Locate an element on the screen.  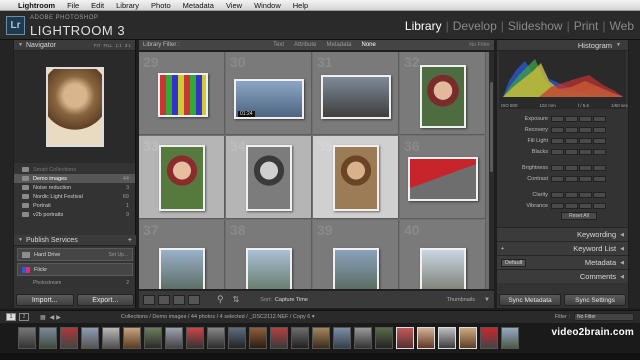
thumbnail-color-chart is located at coordinates (183, 95).